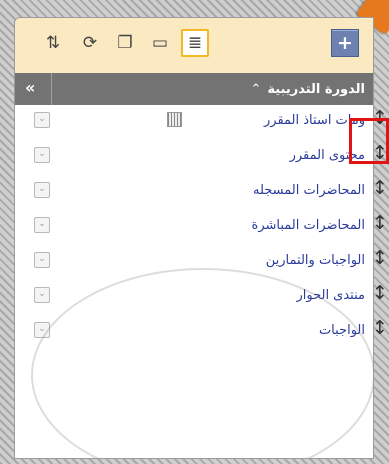  Describe the element at coordinates (194, 227) in the screenshot. I see `nav-item-live-lectures: ⌄ المحاضرات المباشرة` at that location.